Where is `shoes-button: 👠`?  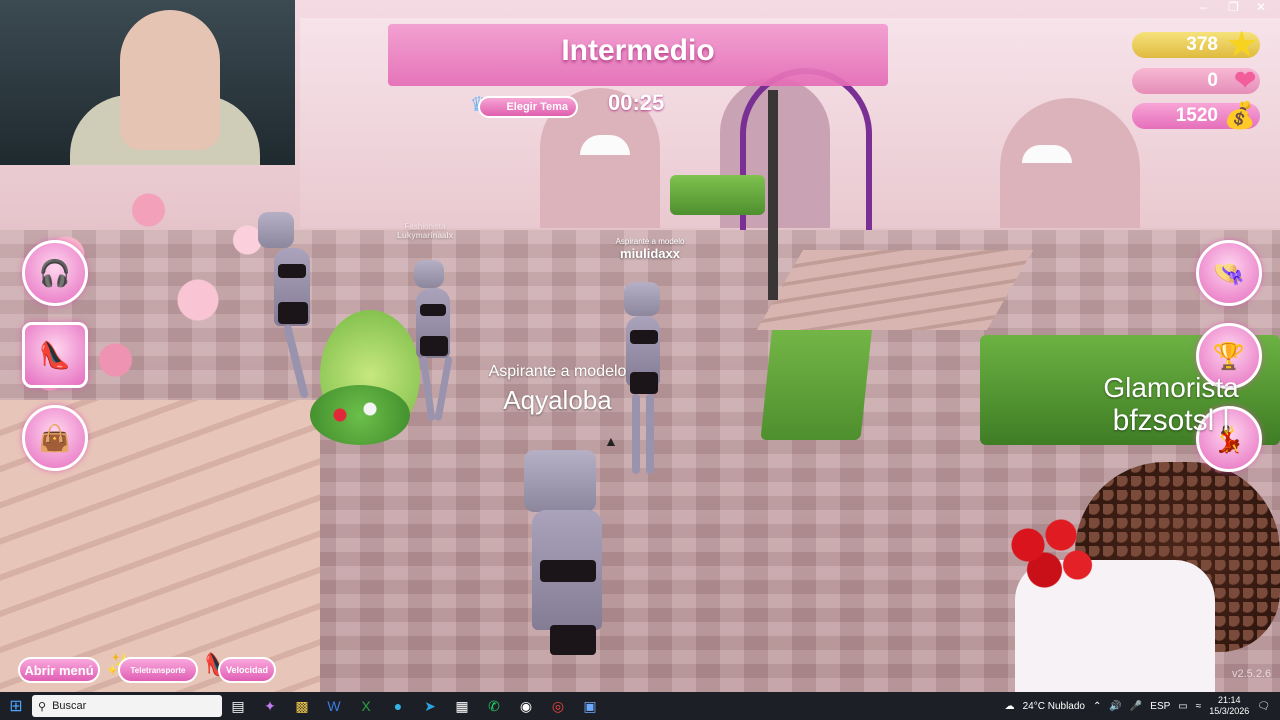 shoes-button: 👠 is located at coordinates (55, 355).